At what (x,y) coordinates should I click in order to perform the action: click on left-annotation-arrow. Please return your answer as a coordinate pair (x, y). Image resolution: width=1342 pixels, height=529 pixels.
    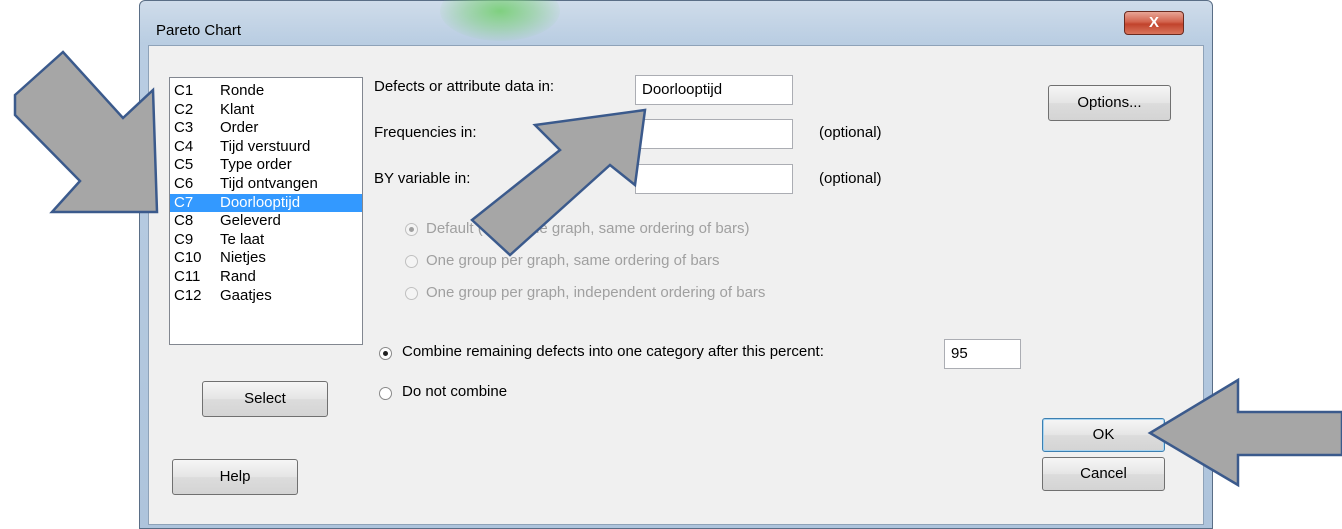
    Looking at the image, I should click on (86, 132).